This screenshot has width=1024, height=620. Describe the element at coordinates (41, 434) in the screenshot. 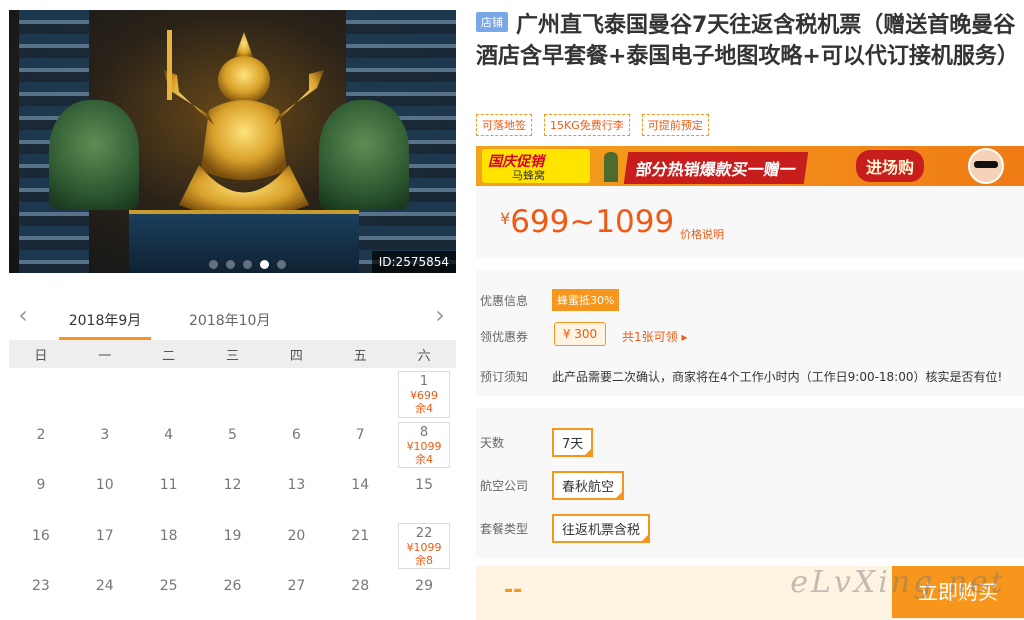

I see `calendar-day-number: 2` at that location.